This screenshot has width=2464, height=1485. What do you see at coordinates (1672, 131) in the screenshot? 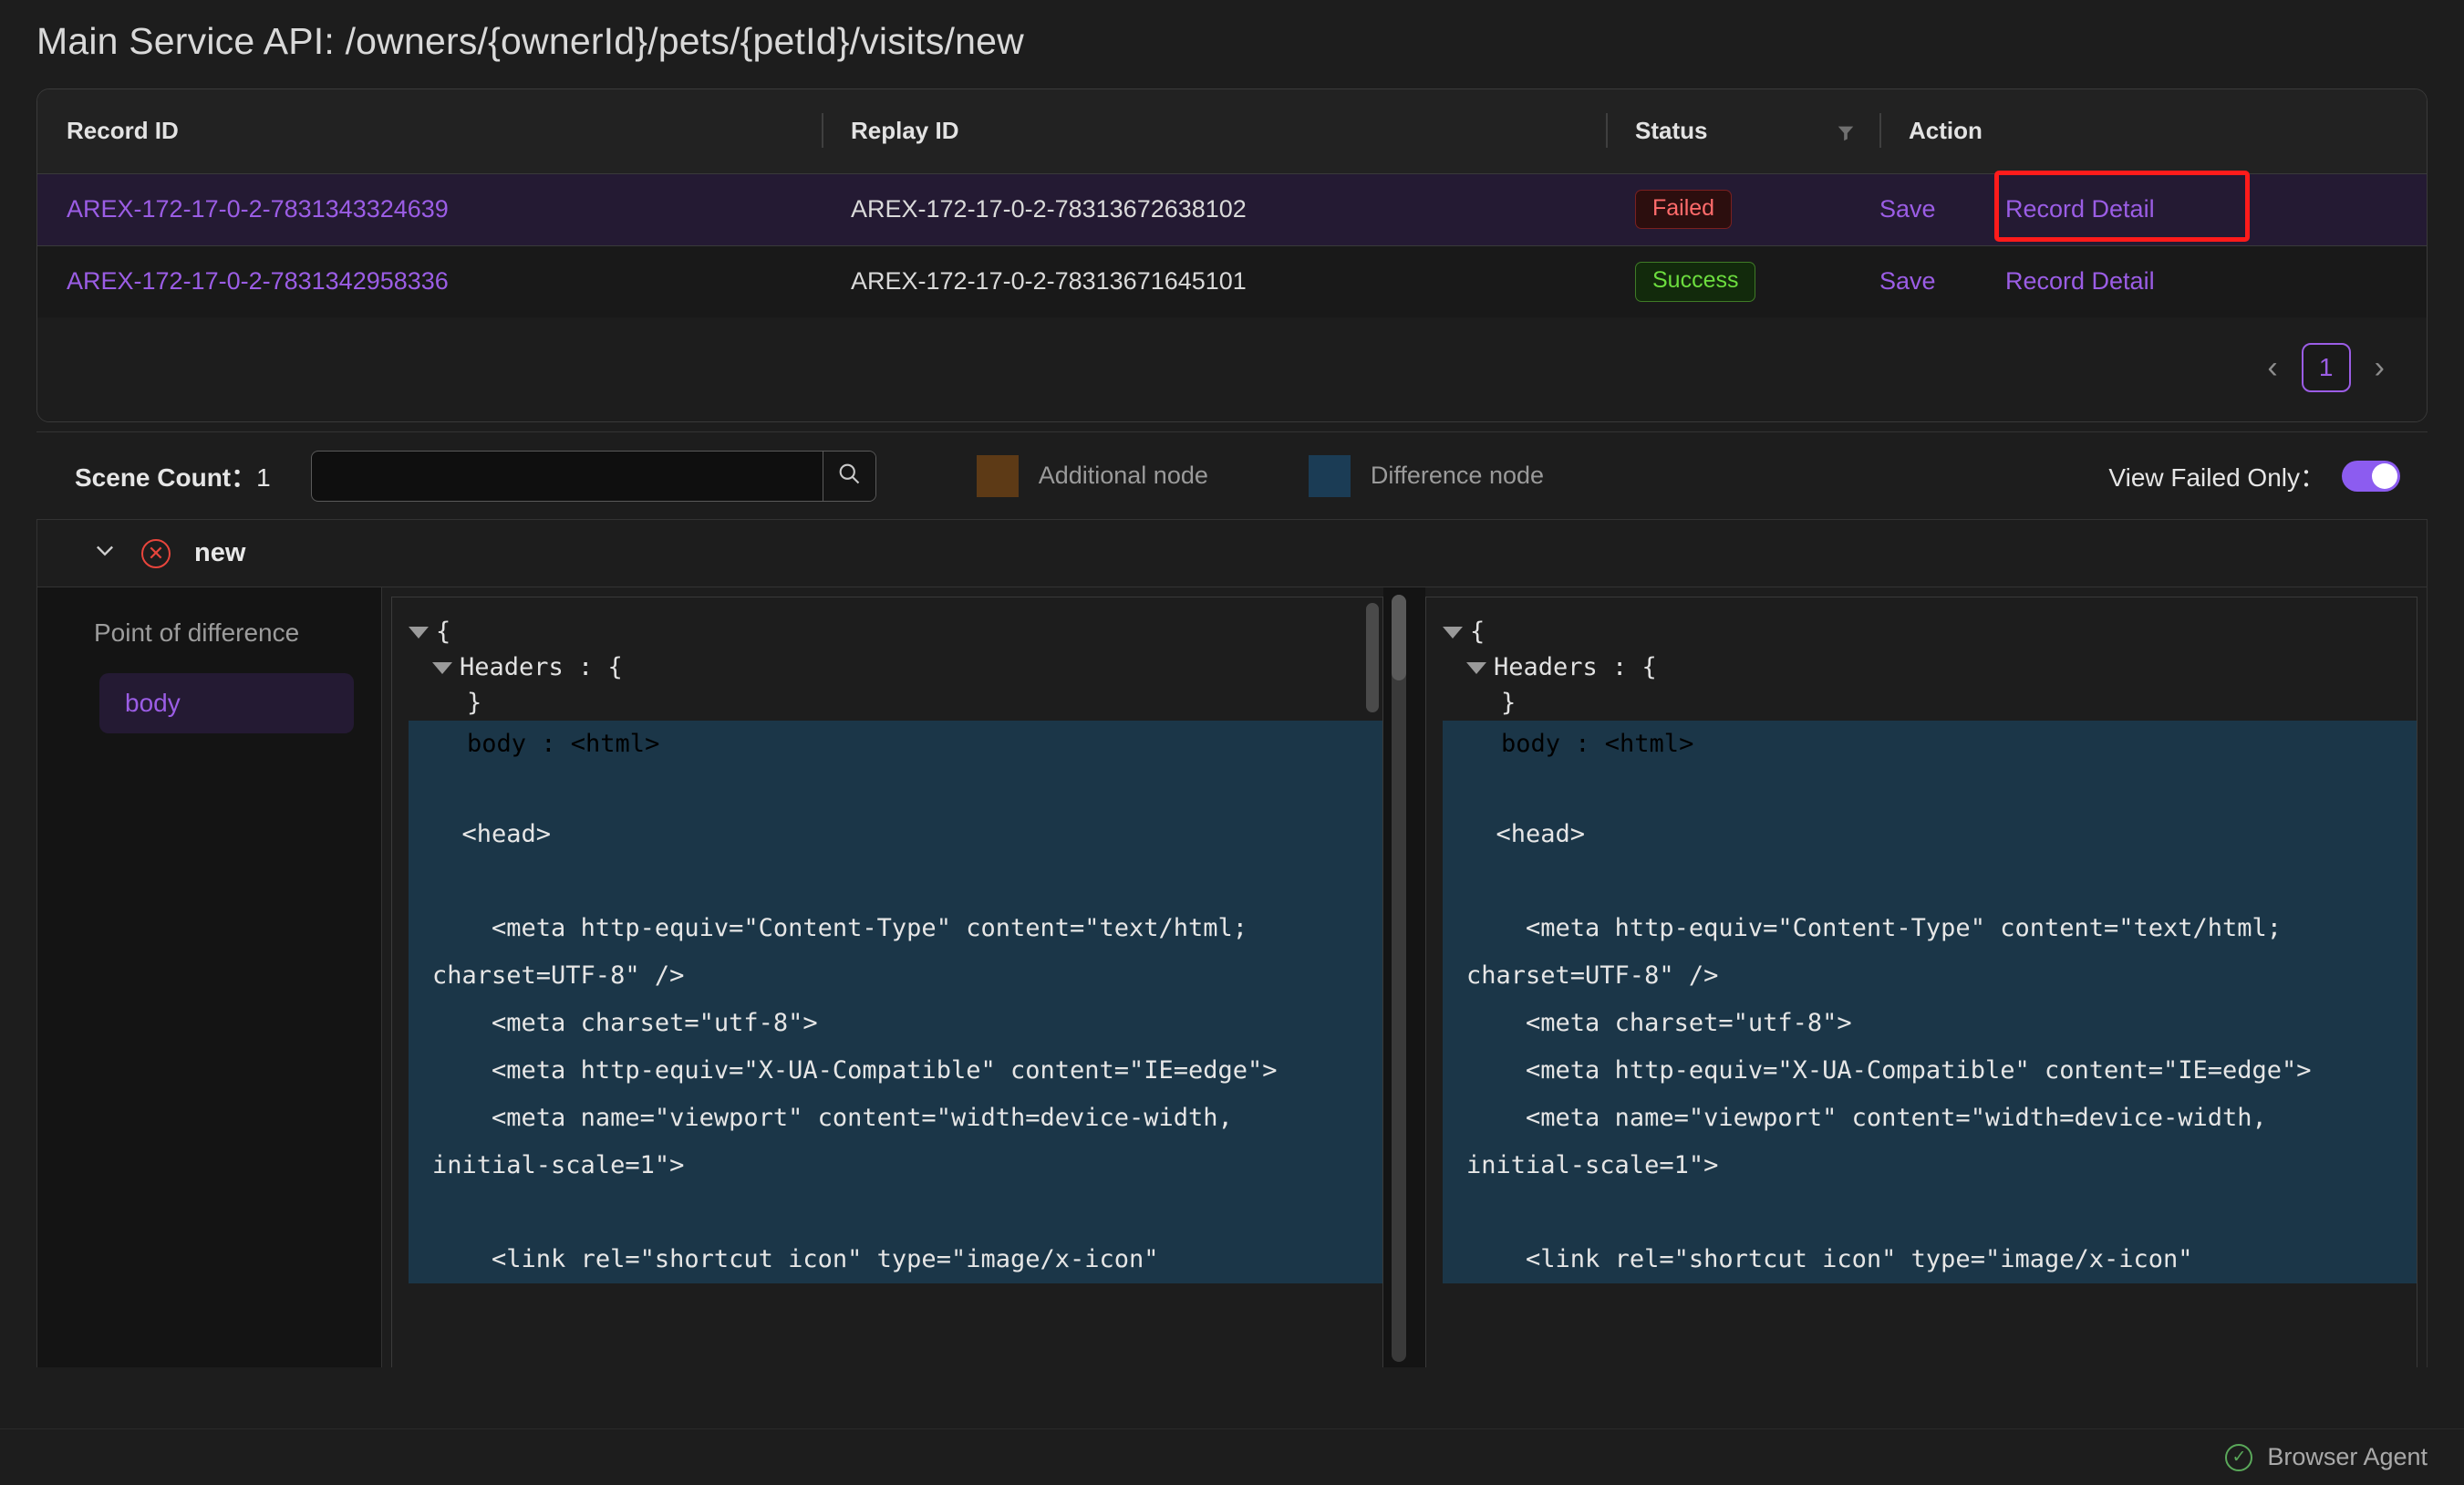
I see `column-header-status-label: Status` at bounding box center [1672, 131].